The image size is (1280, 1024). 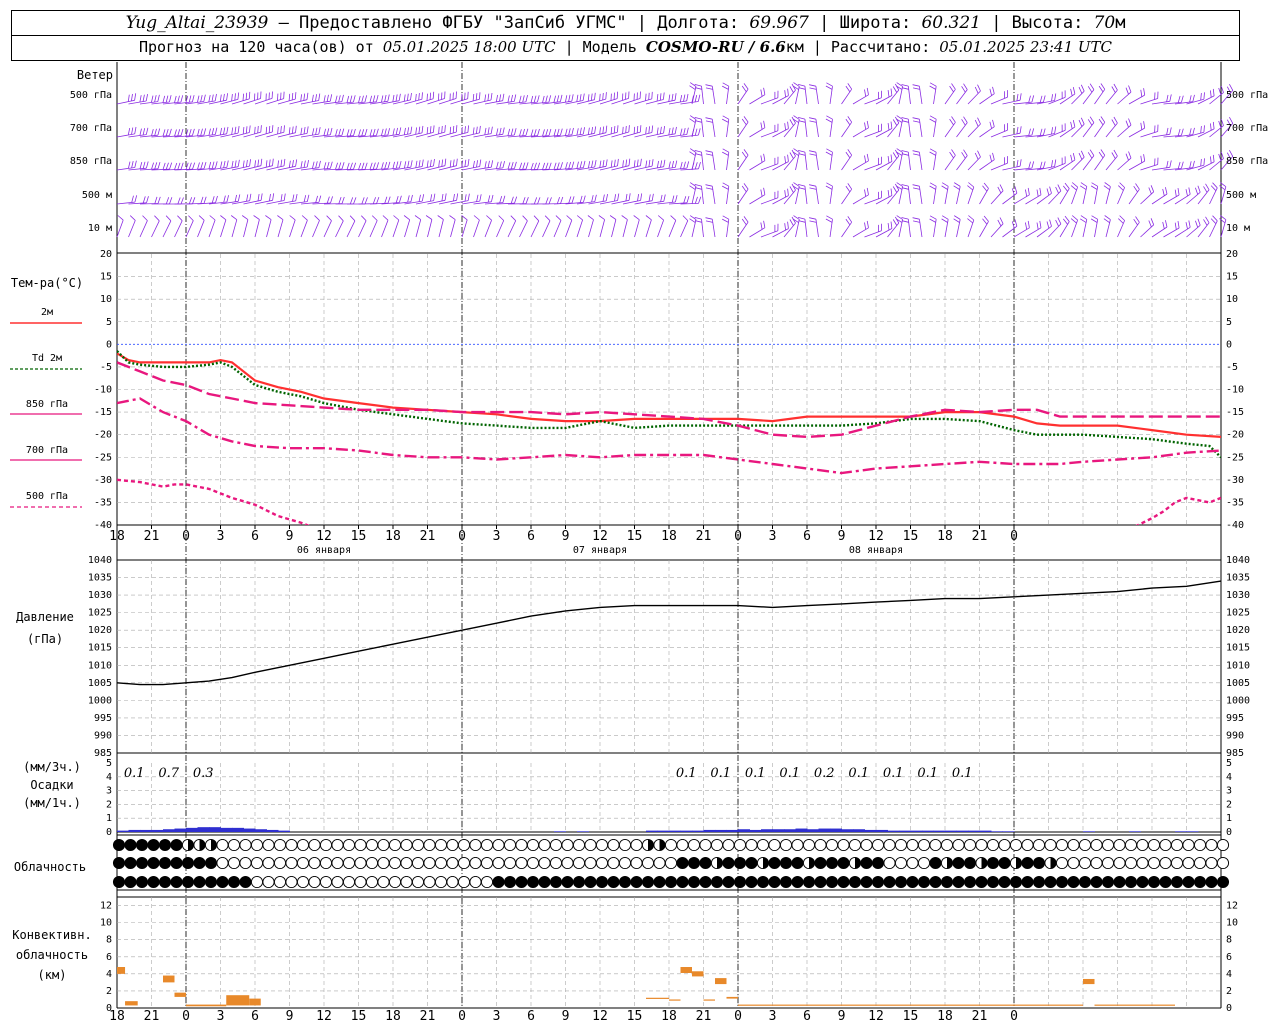 I want to click on conv-ylabel-1: Конвективн., so click(x=51, y=935).